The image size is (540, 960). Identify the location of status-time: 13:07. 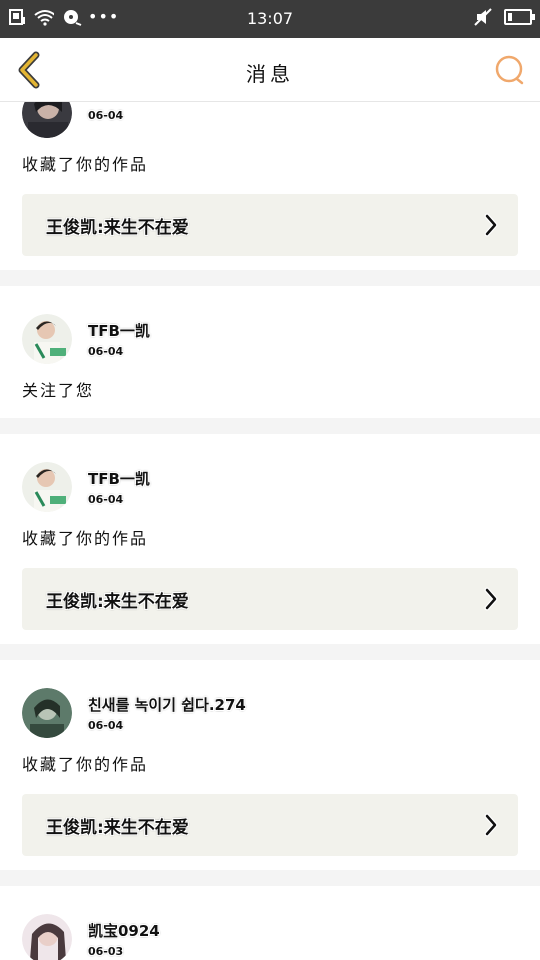
(270, 18).